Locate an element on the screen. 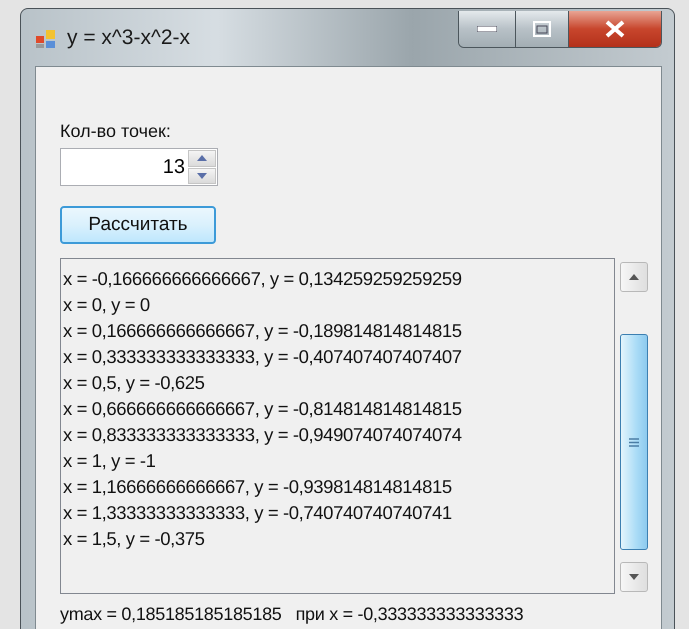 The height and width of the screenshot is (629, 689). points-field: 13 is located at coordinates (139, 167).